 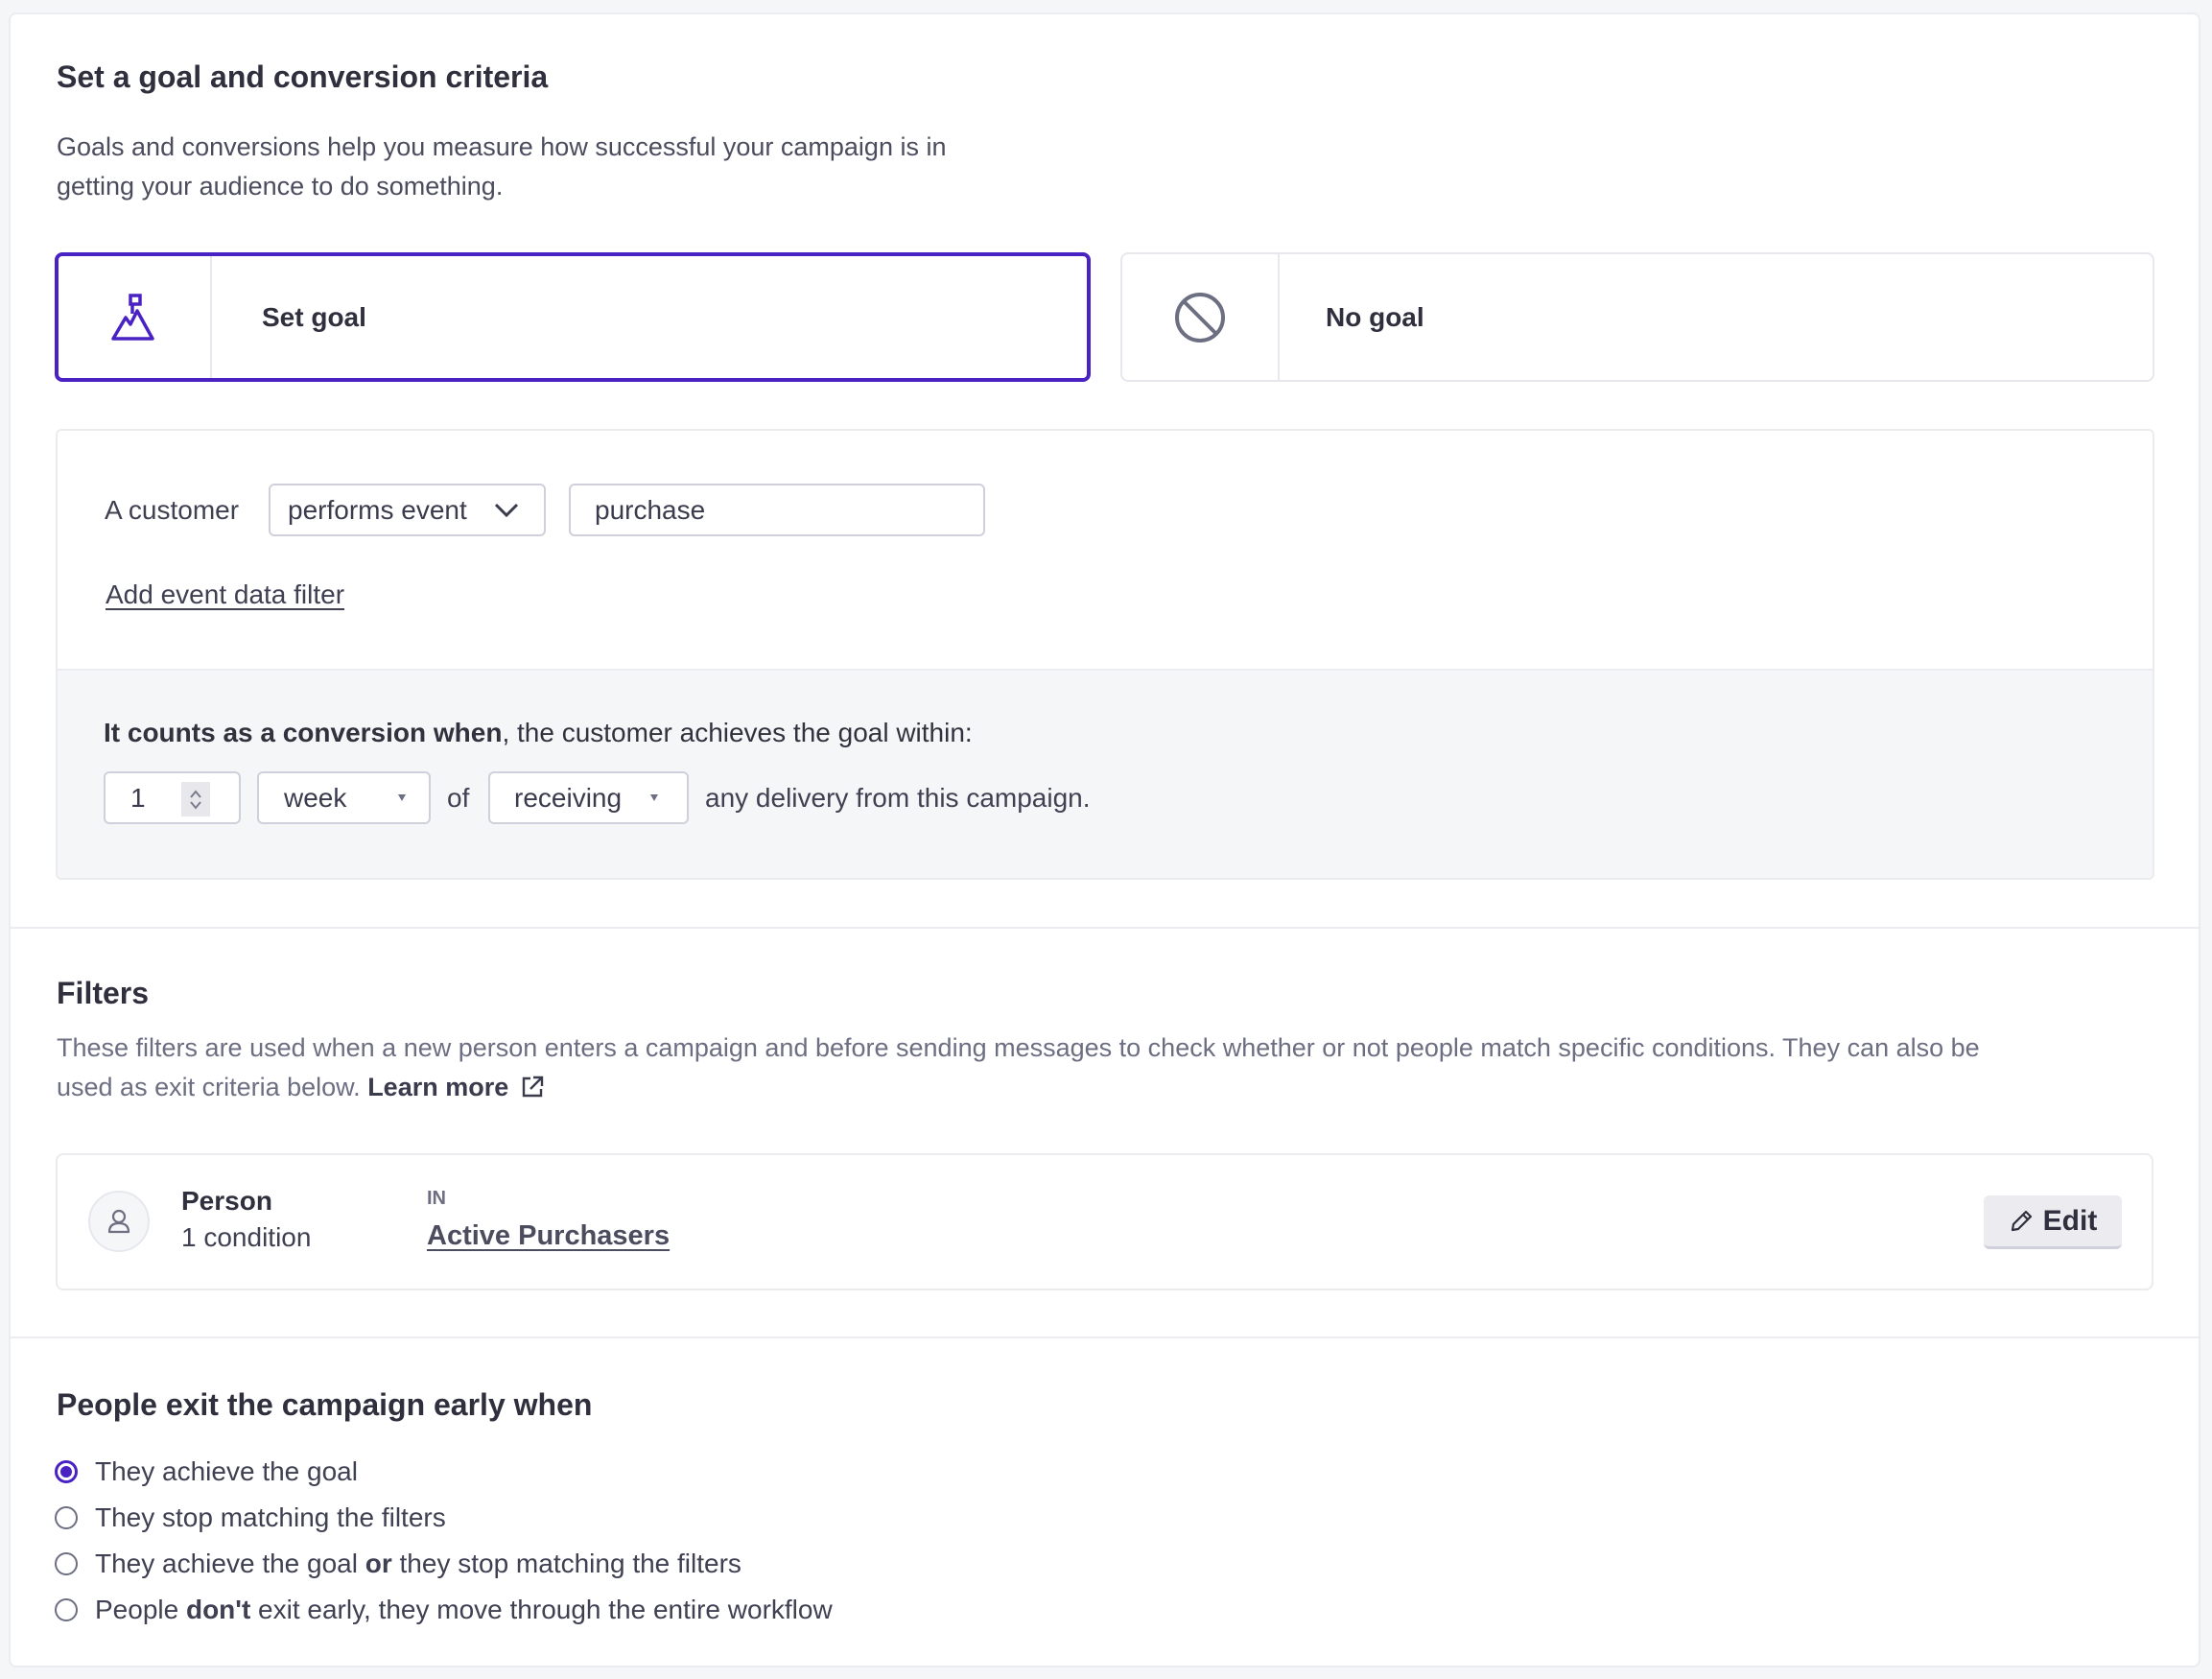 What do you see at coordinates (226, 1471) in the screenshot?
I see `exit-option-label: They achieve the goal` at bounding box center [226, 1471].